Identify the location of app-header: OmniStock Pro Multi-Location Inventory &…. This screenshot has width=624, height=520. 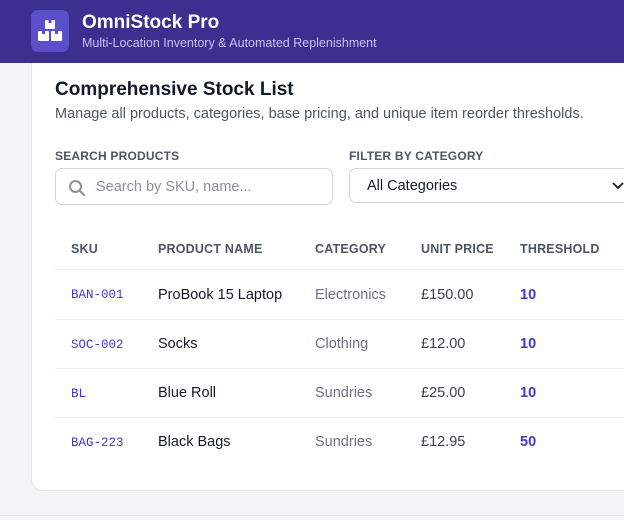
(312, 31).